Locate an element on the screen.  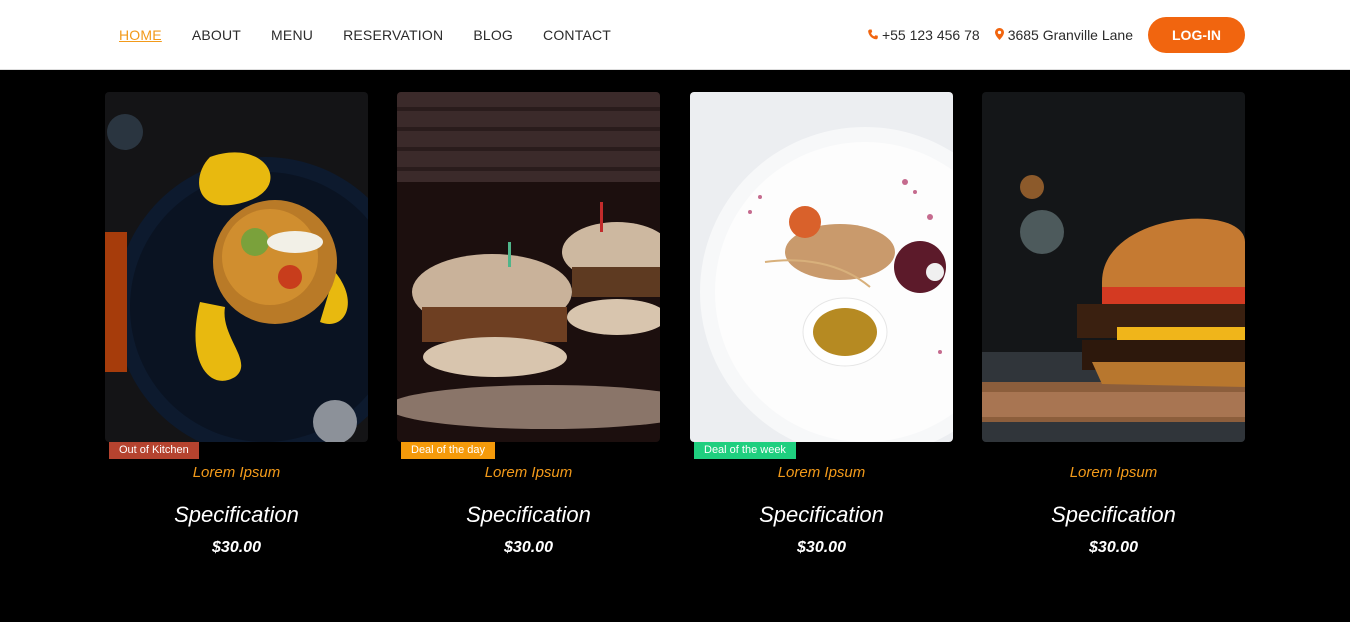
nav-blog: BLOG is located at coordinates (493, 35).